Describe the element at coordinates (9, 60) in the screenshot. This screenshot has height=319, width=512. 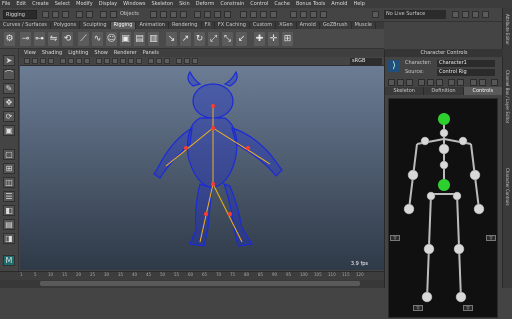
I see `select-tool-icon: ➤` at that location.